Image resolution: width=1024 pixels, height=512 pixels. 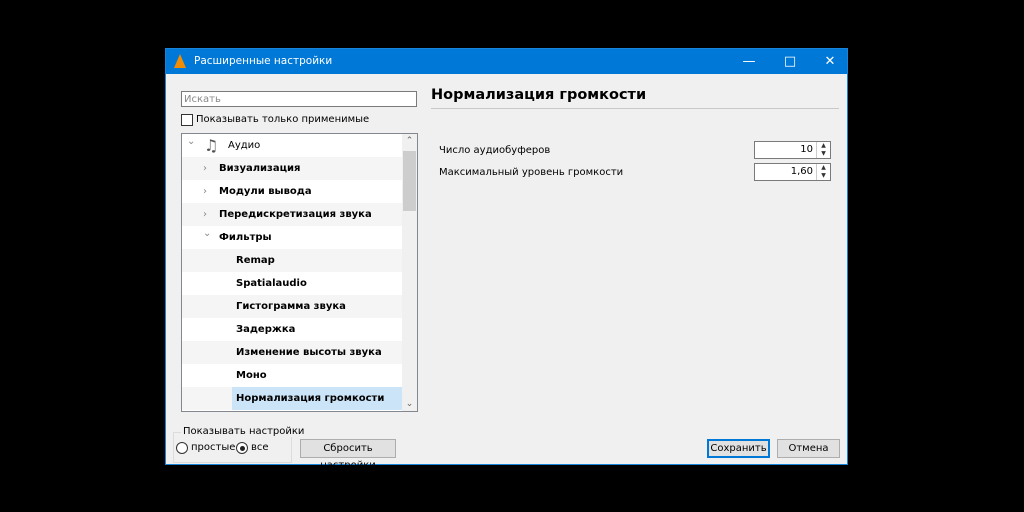 I want to click on close-button: ✕, so click(x=830, y=61).